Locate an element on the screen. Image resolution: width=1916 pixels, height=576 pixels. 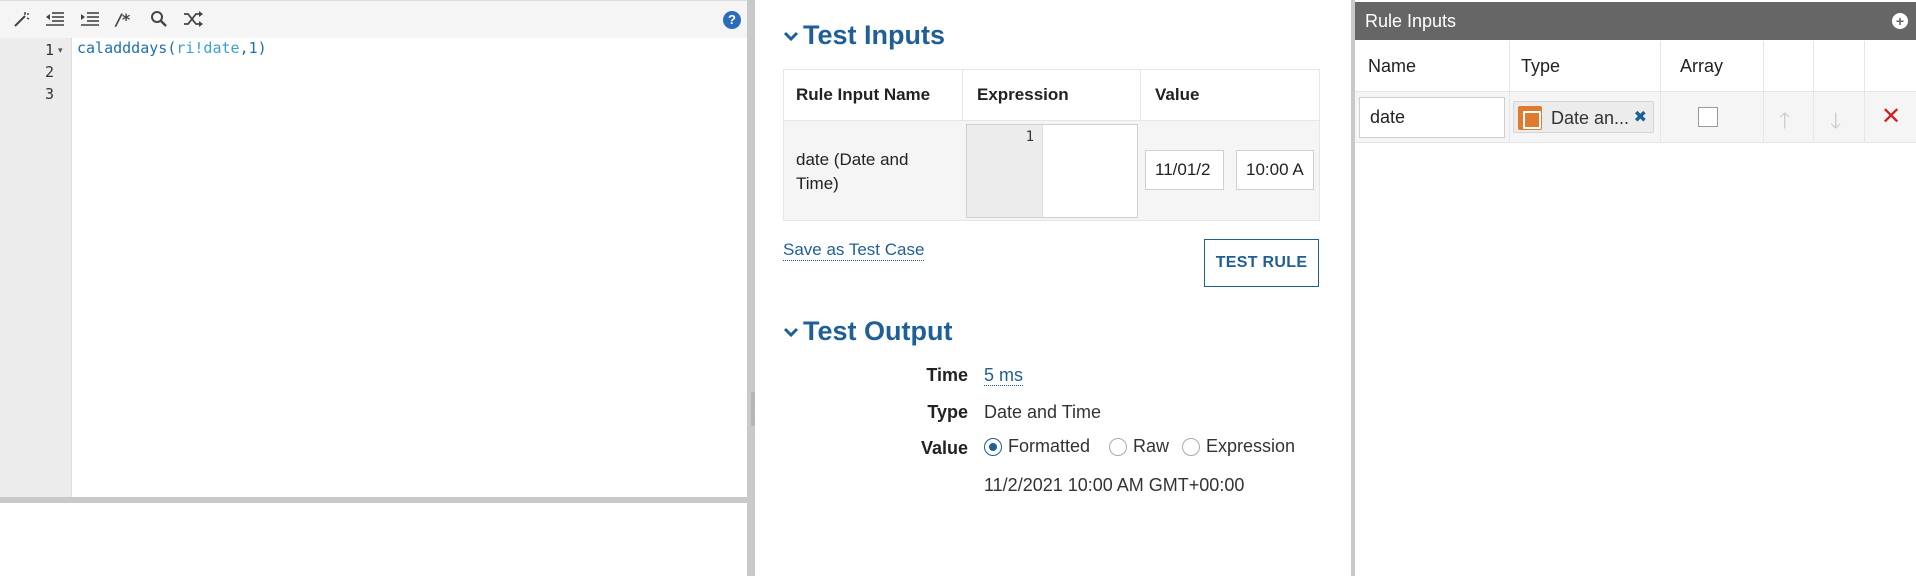
test-output-header: Test Output is located at coordinates (867, 331).